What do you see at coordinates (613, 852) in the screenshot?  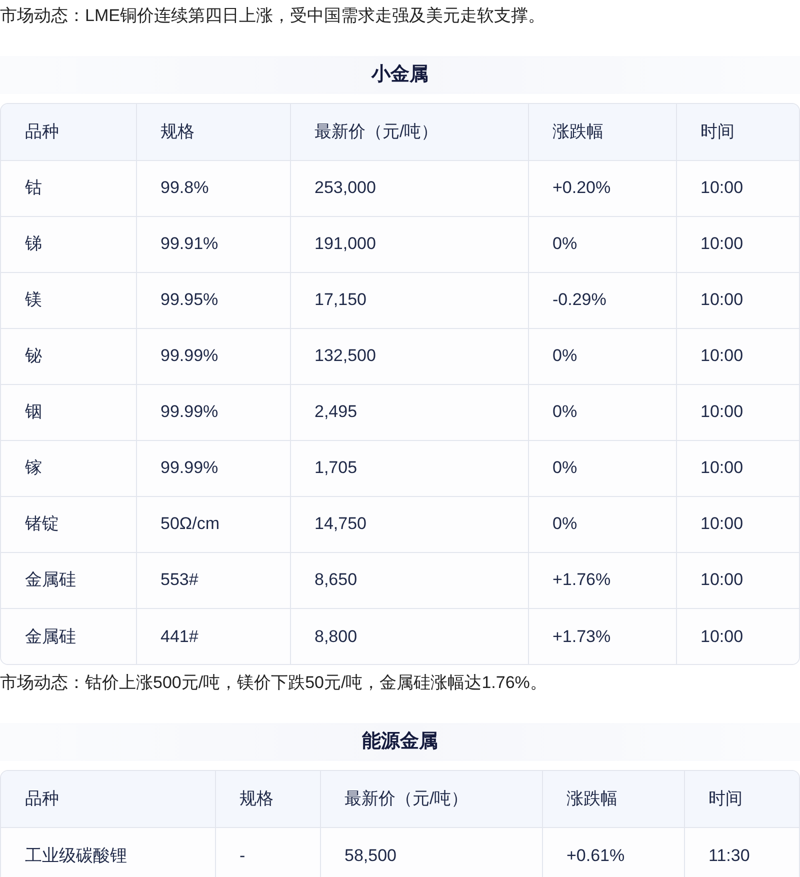 I see `table-cell: +0.61%` at bounding box center [613, 852].